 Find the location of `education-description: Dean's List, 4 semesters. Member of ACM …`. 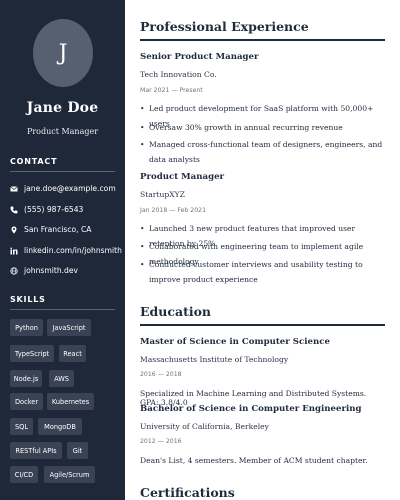

education-description: Dean's List, 4 semesters. Member of ACM … is located at coordinates (254, 460).